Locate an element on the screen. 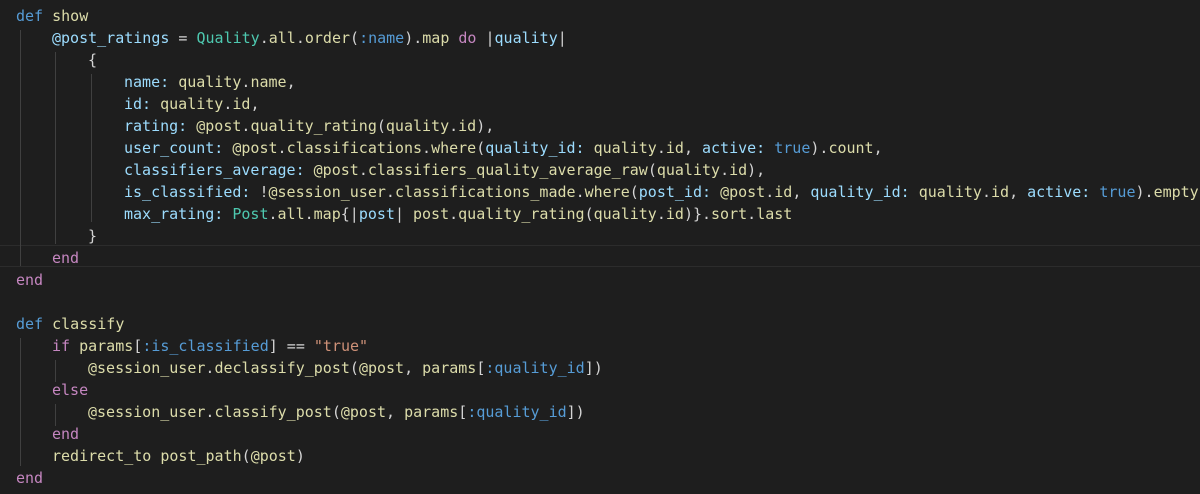  code-token: post_id: is located at coordinates (675, 192).